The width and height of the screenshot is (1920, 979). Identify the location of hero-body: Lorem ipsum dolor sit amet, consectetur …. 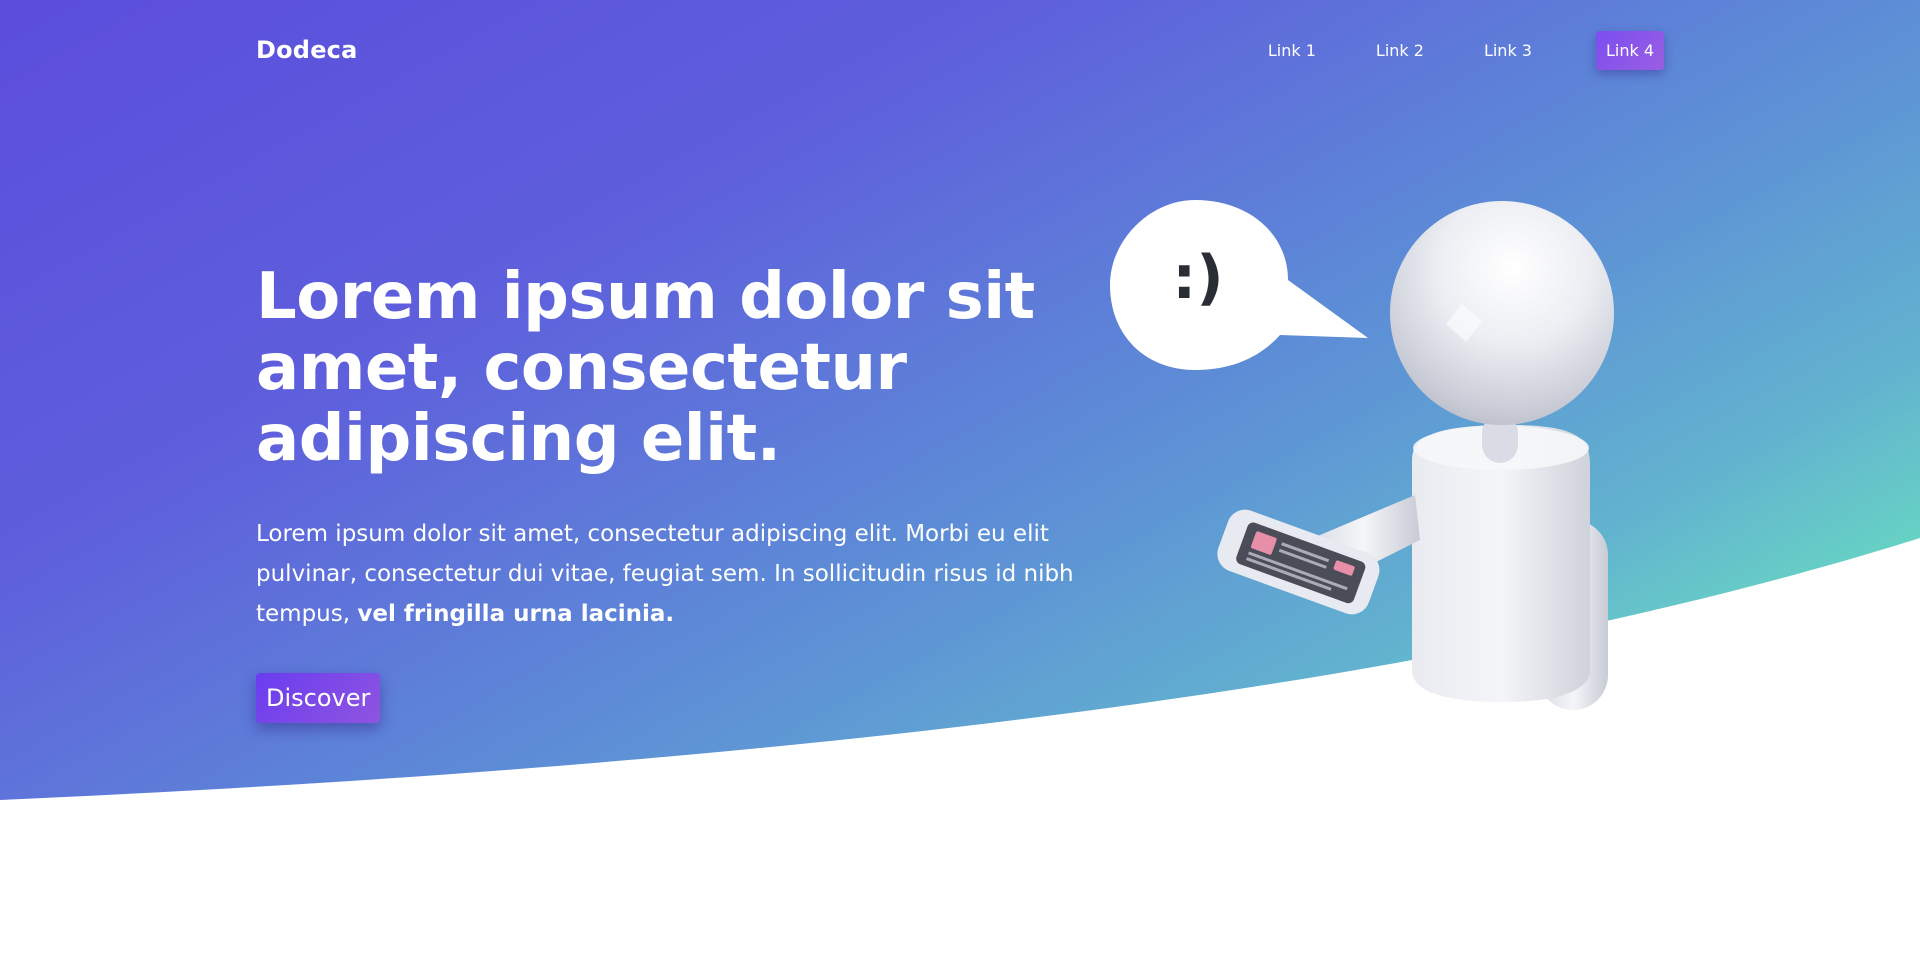
(676, 574).